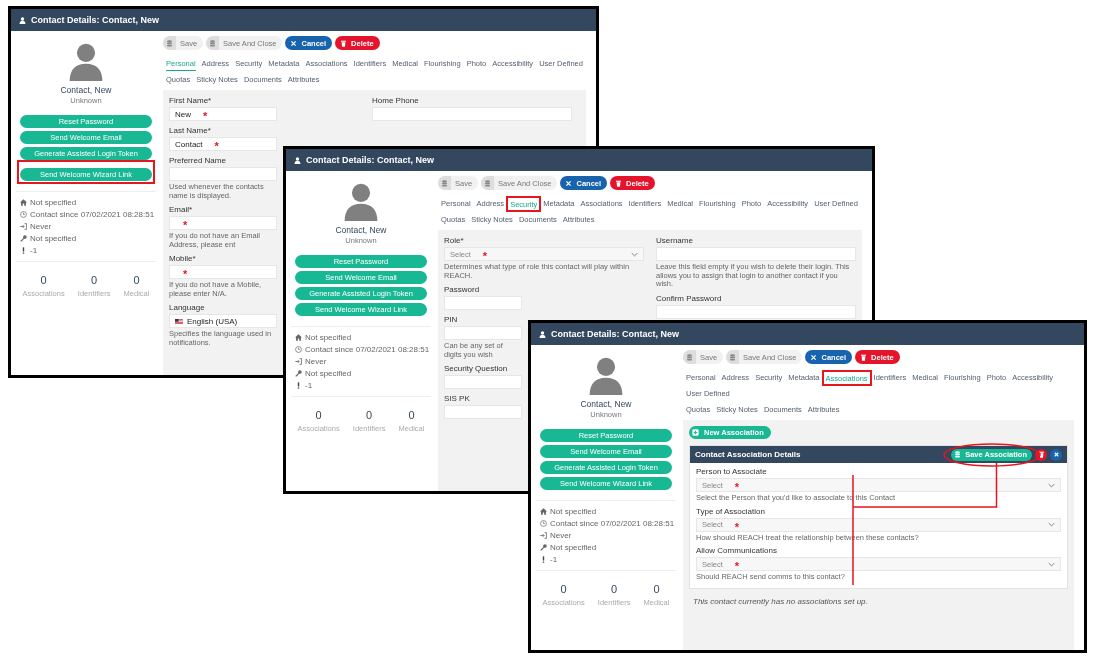  What do you see at coordinates (695, 432) in the screenshot?
I see `plus-icon` at bounding box center [695, 432].